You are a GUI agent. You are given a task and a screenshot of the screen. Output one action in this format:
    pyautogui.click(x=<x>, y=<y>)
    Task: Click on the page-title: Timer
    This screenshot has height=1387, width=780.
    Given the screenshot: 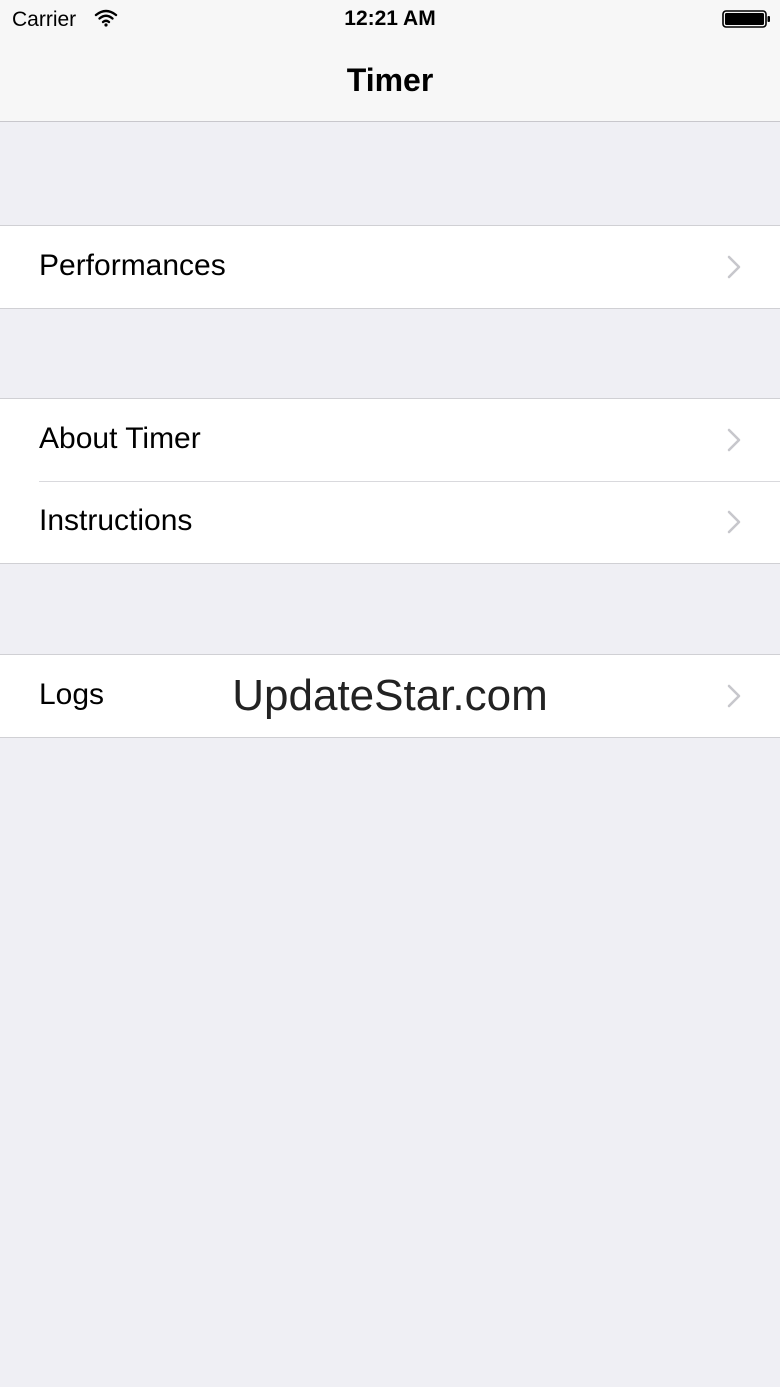 What is the action you would take?
    pyautogui.click(x=390, y=80)
    